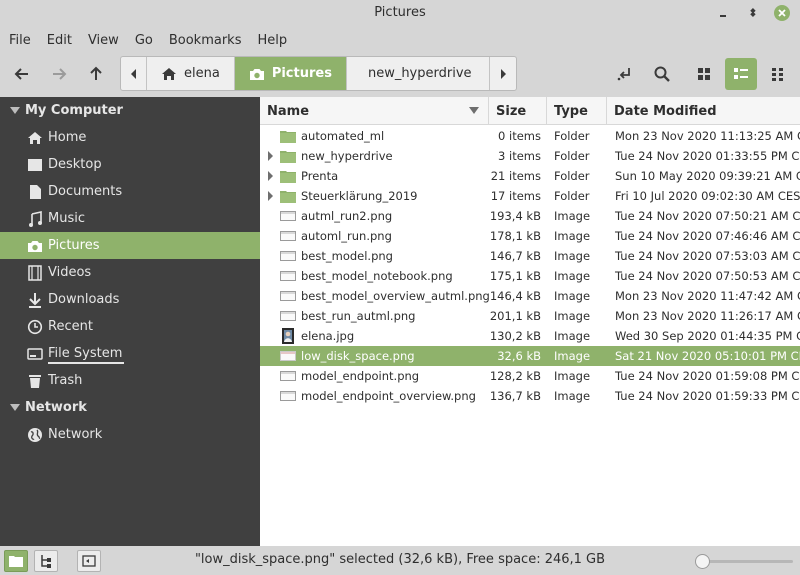  What do you see at coordinates (577, 111) in the screenshot?
I see `column-type: Type` at bounding box center [577, 111].